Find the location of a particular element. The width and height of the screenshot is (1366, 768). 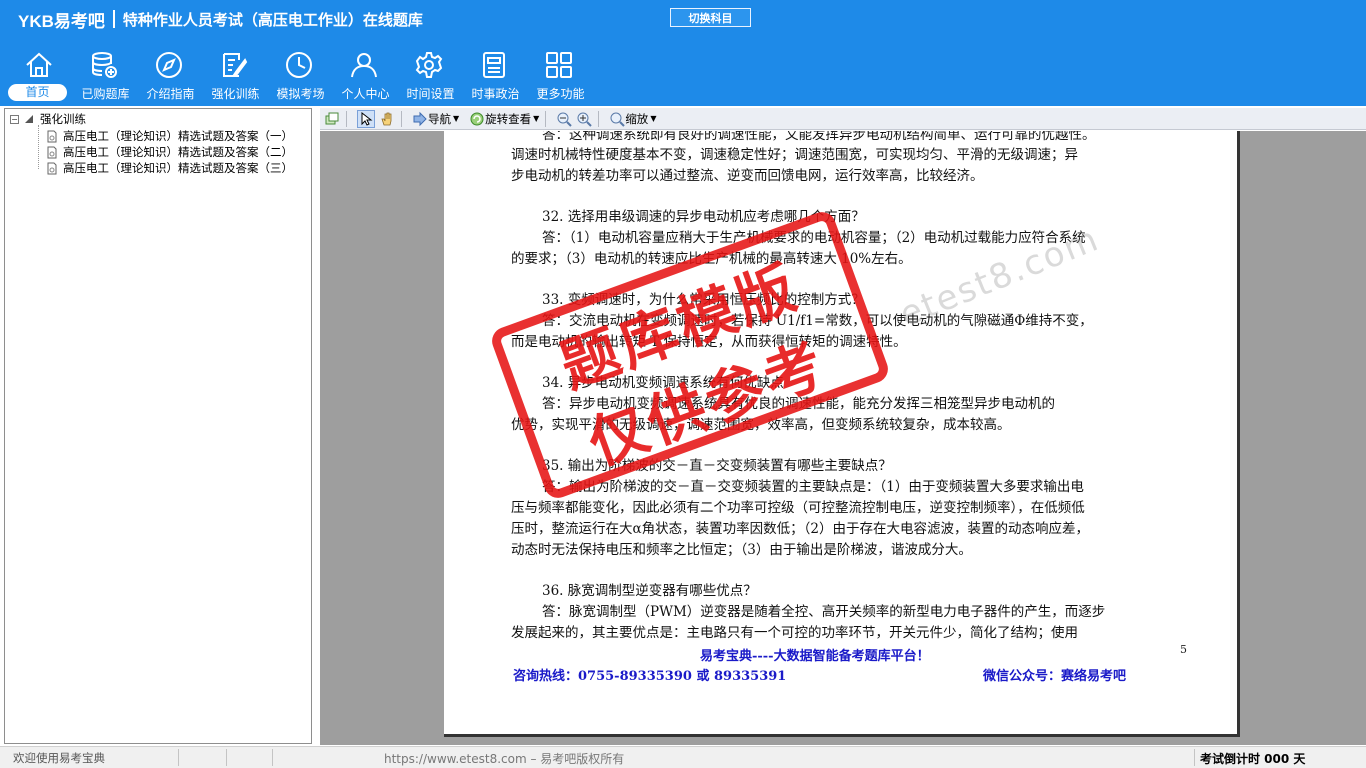

nav-home: 首页 is located at coordinates (40, 75).